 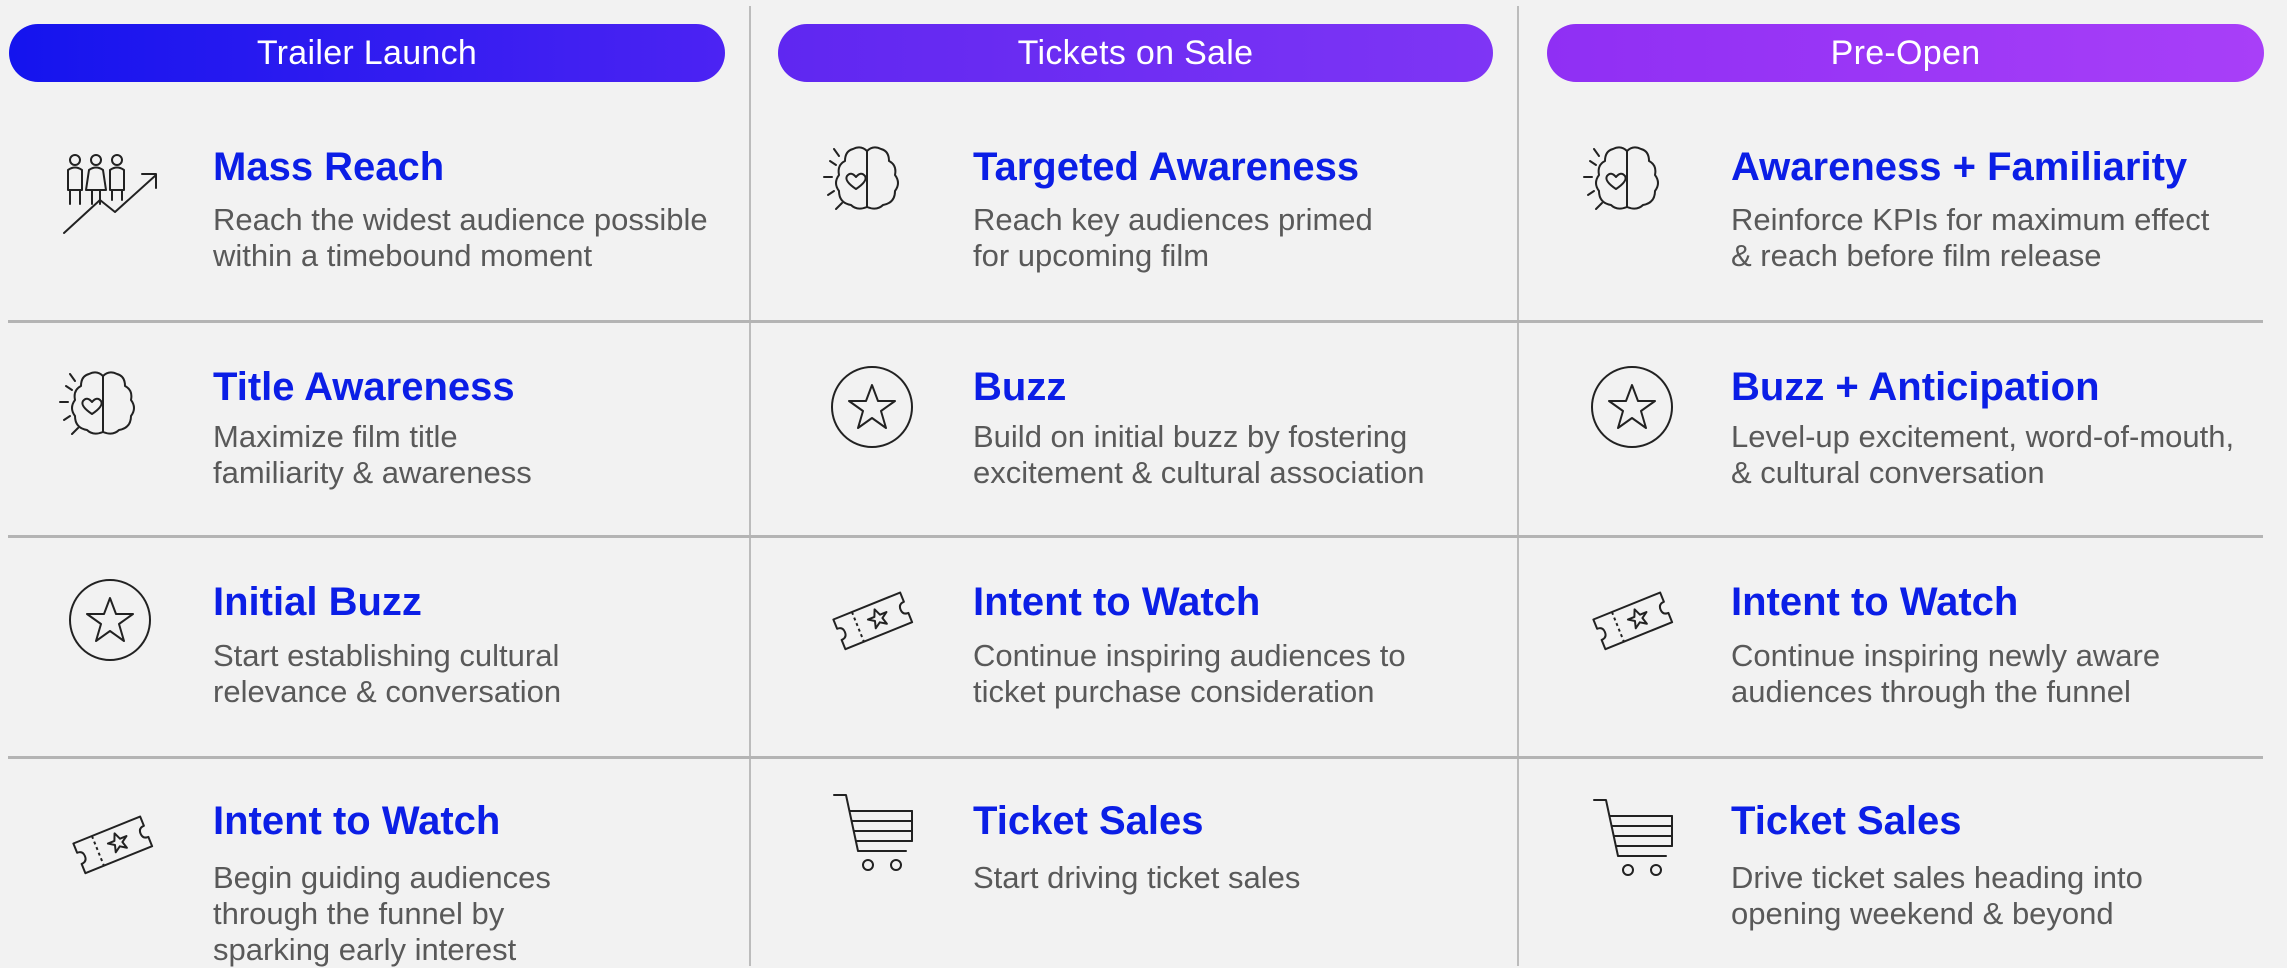 I want to click on objective-description: Start driving ticket sales, so click(x=1137, y=877).